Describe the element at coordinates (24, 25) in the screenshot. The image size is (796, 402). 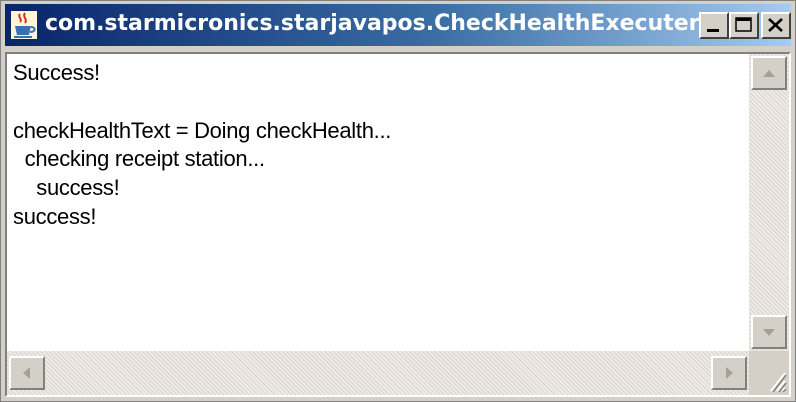
I see `java-cup-icon` at that location.